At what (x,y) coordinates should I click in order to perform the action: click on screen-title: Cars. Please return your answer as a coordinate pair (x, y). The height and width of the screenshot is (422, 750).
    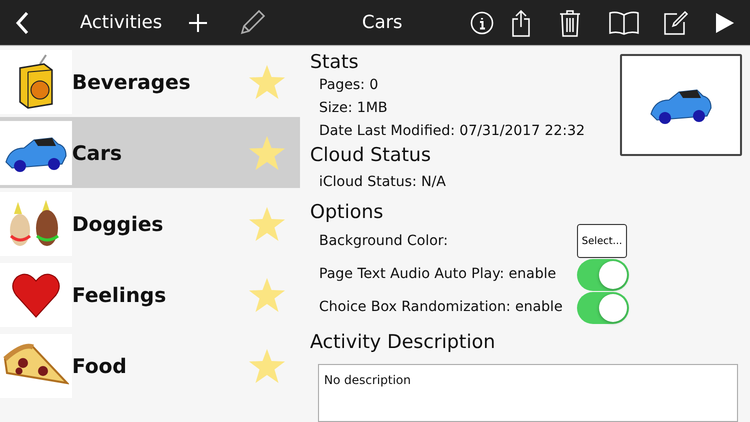
    Looking at the image, I should click on (382, 22).